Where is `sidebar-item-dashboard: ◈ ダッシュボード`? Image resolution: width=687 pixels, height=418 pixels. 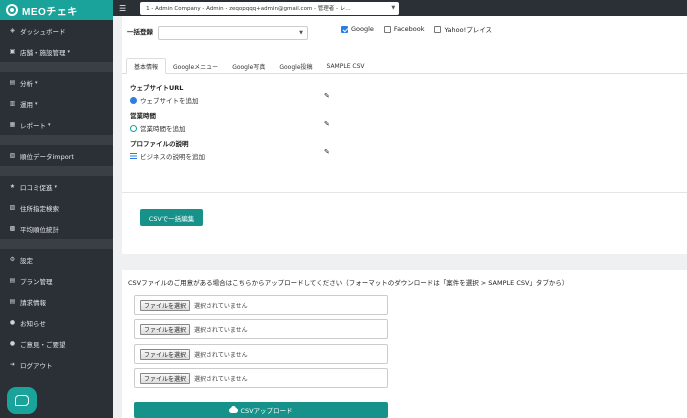 sidebar-item-dashboard: ◈ ダッシュボード is located at coordinates (56, 30).